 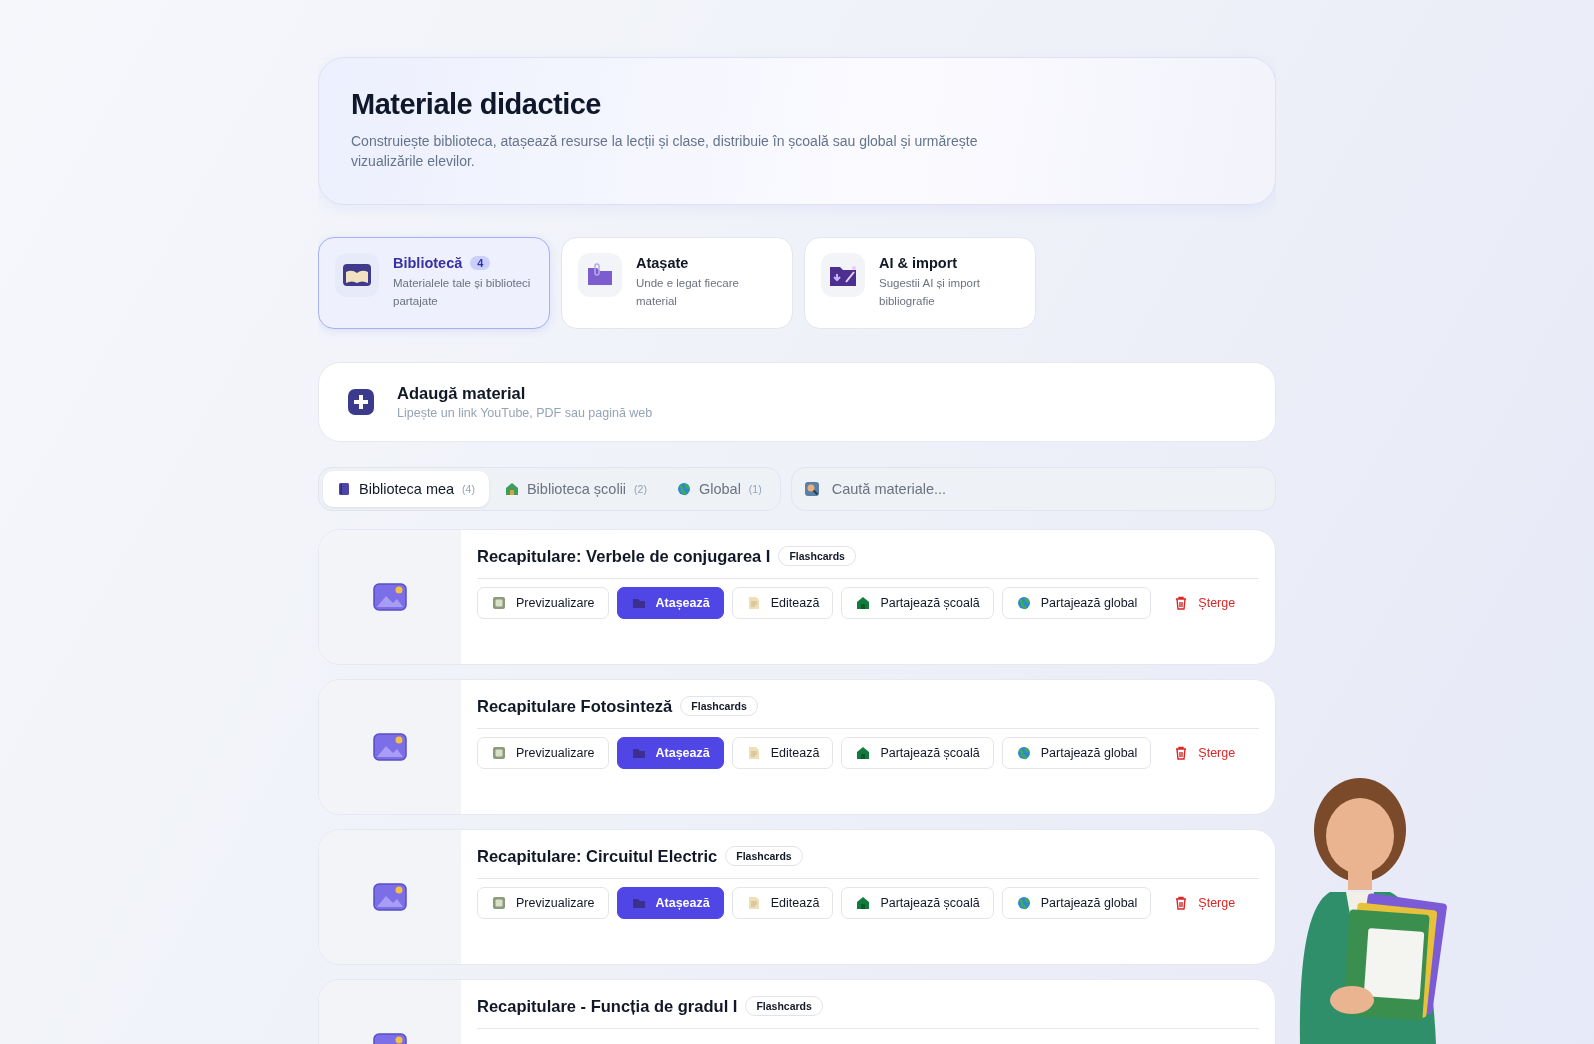 What do you see at coordinates (719, 489) in the screenshot?
I see `library-tab: Global (1)` at bounding box center [719, 489].